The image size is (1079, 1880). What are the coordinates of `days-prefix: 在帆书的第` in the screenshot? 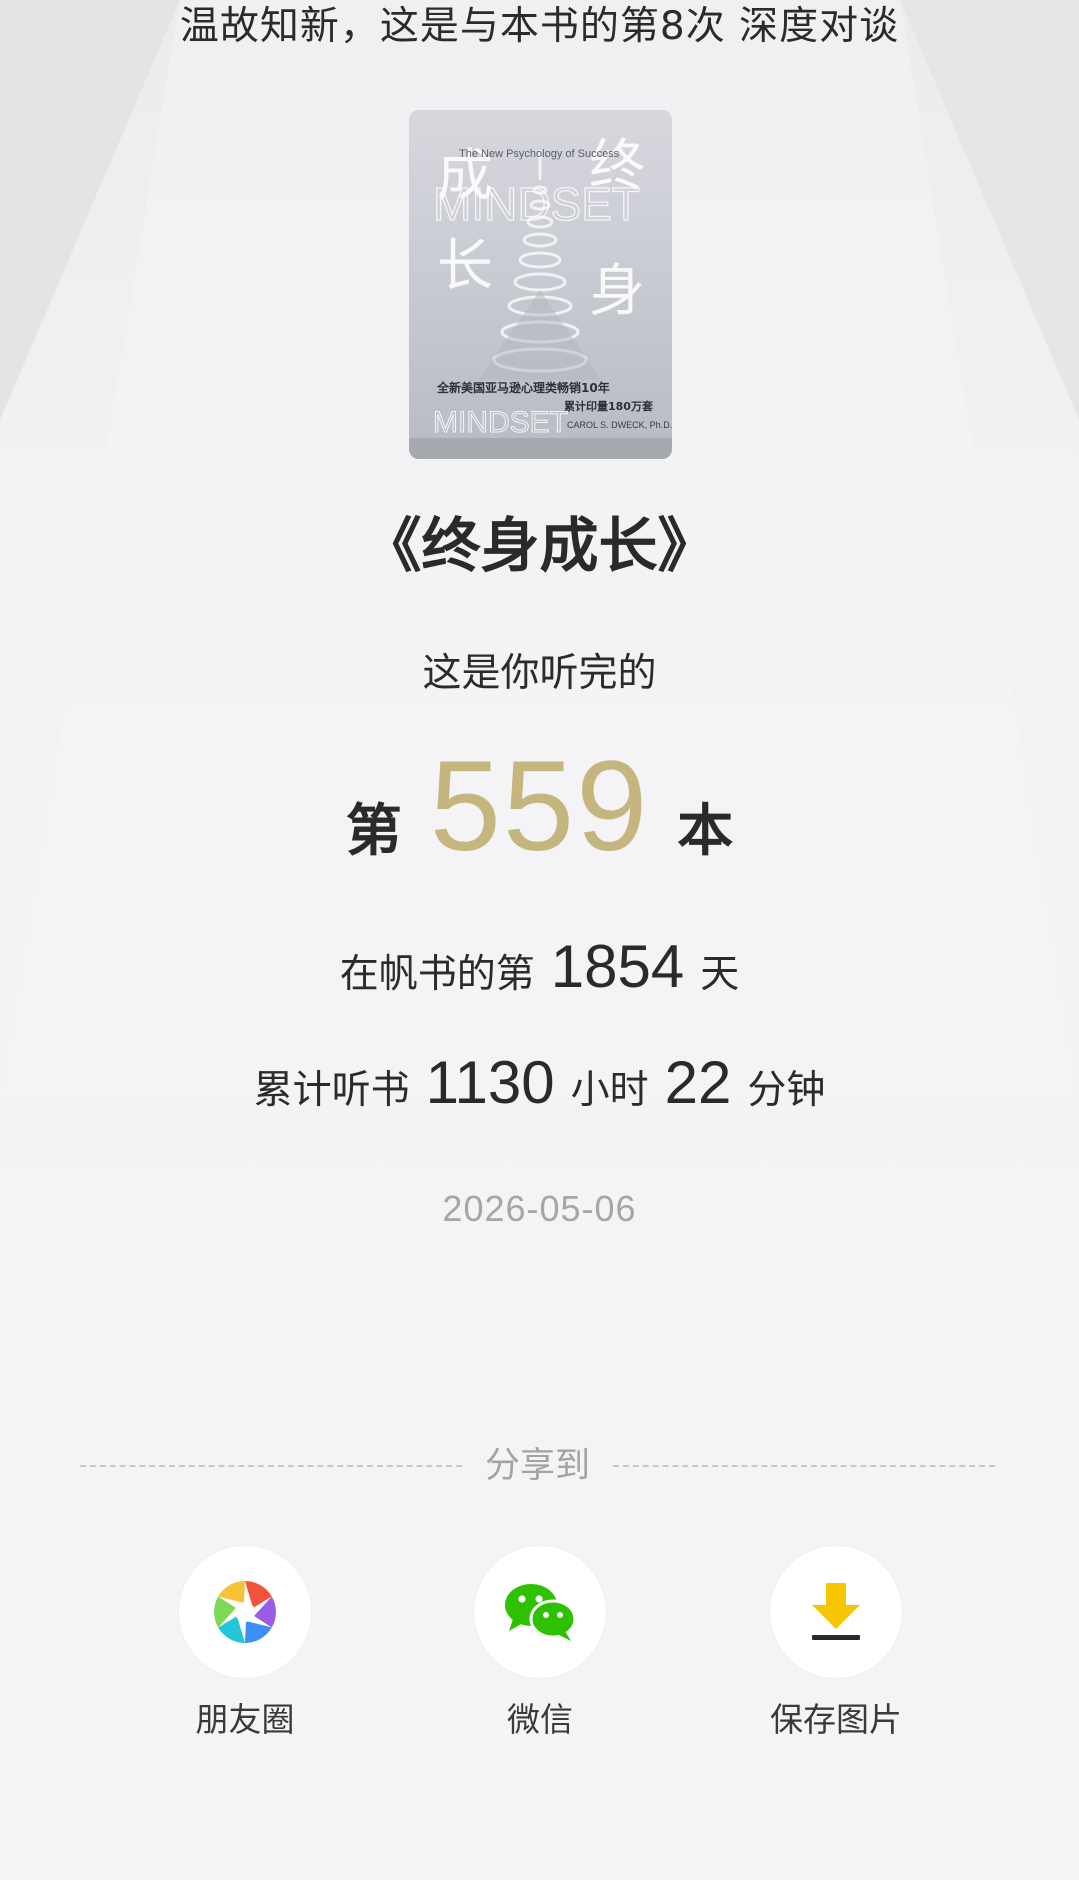 It's located at (437, 974).